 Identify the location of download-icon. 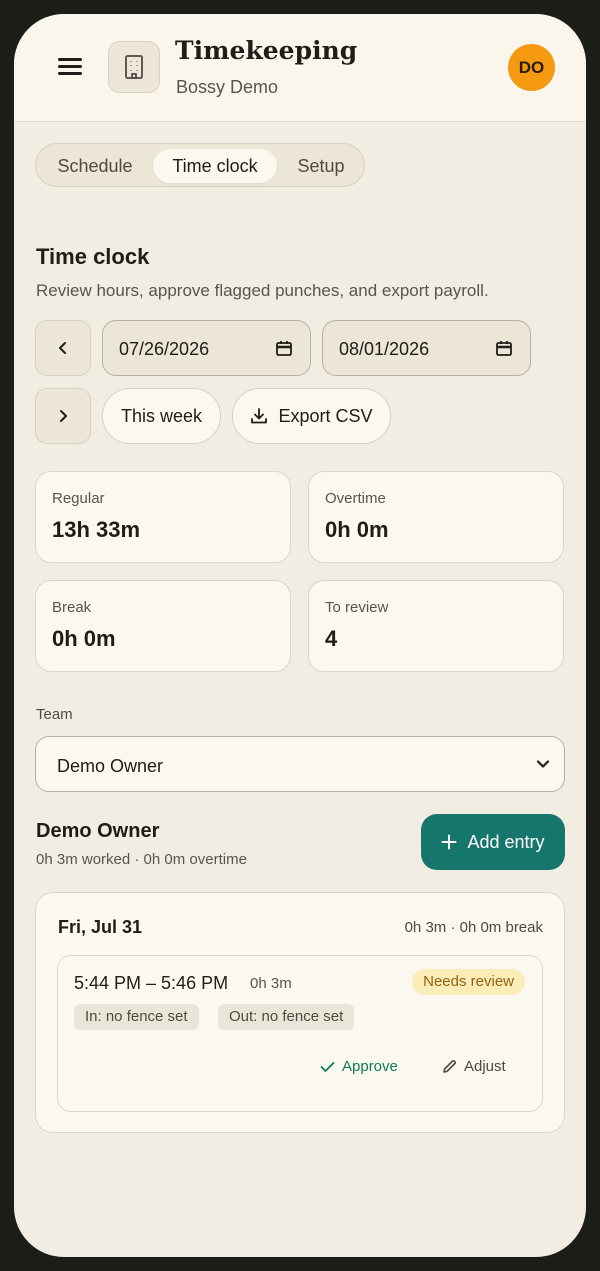
(259, 416).